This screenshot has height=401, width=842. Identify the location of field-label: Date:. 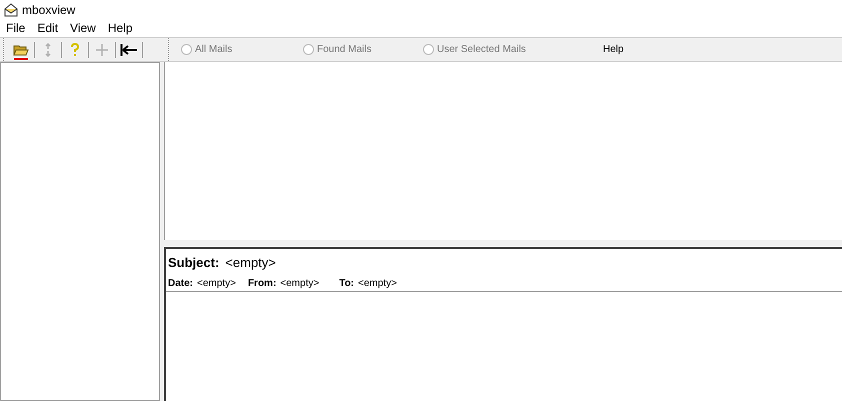
(181, 283).